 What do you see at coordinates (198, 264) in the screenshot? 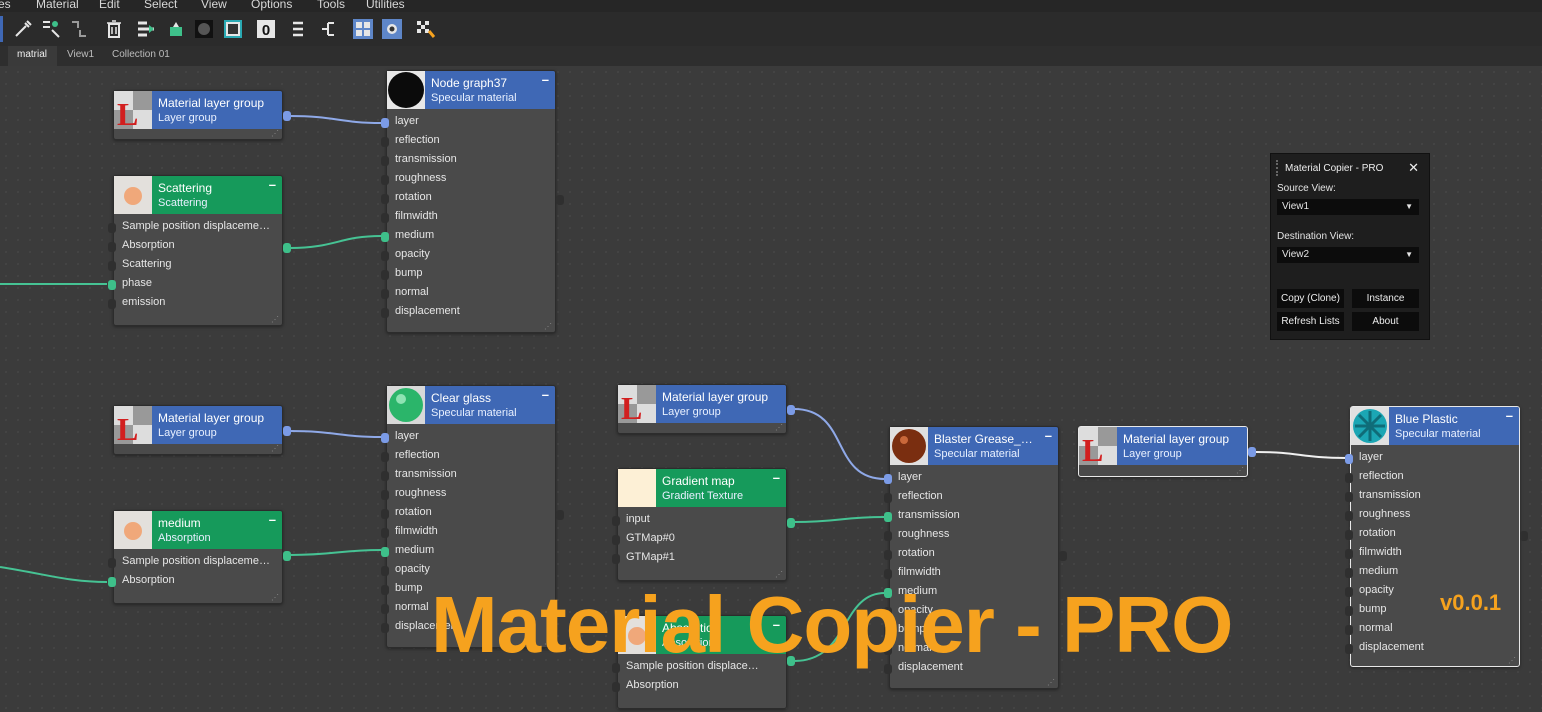
I see `pin-scattering: Scattering` at bounding box center [198, 264].